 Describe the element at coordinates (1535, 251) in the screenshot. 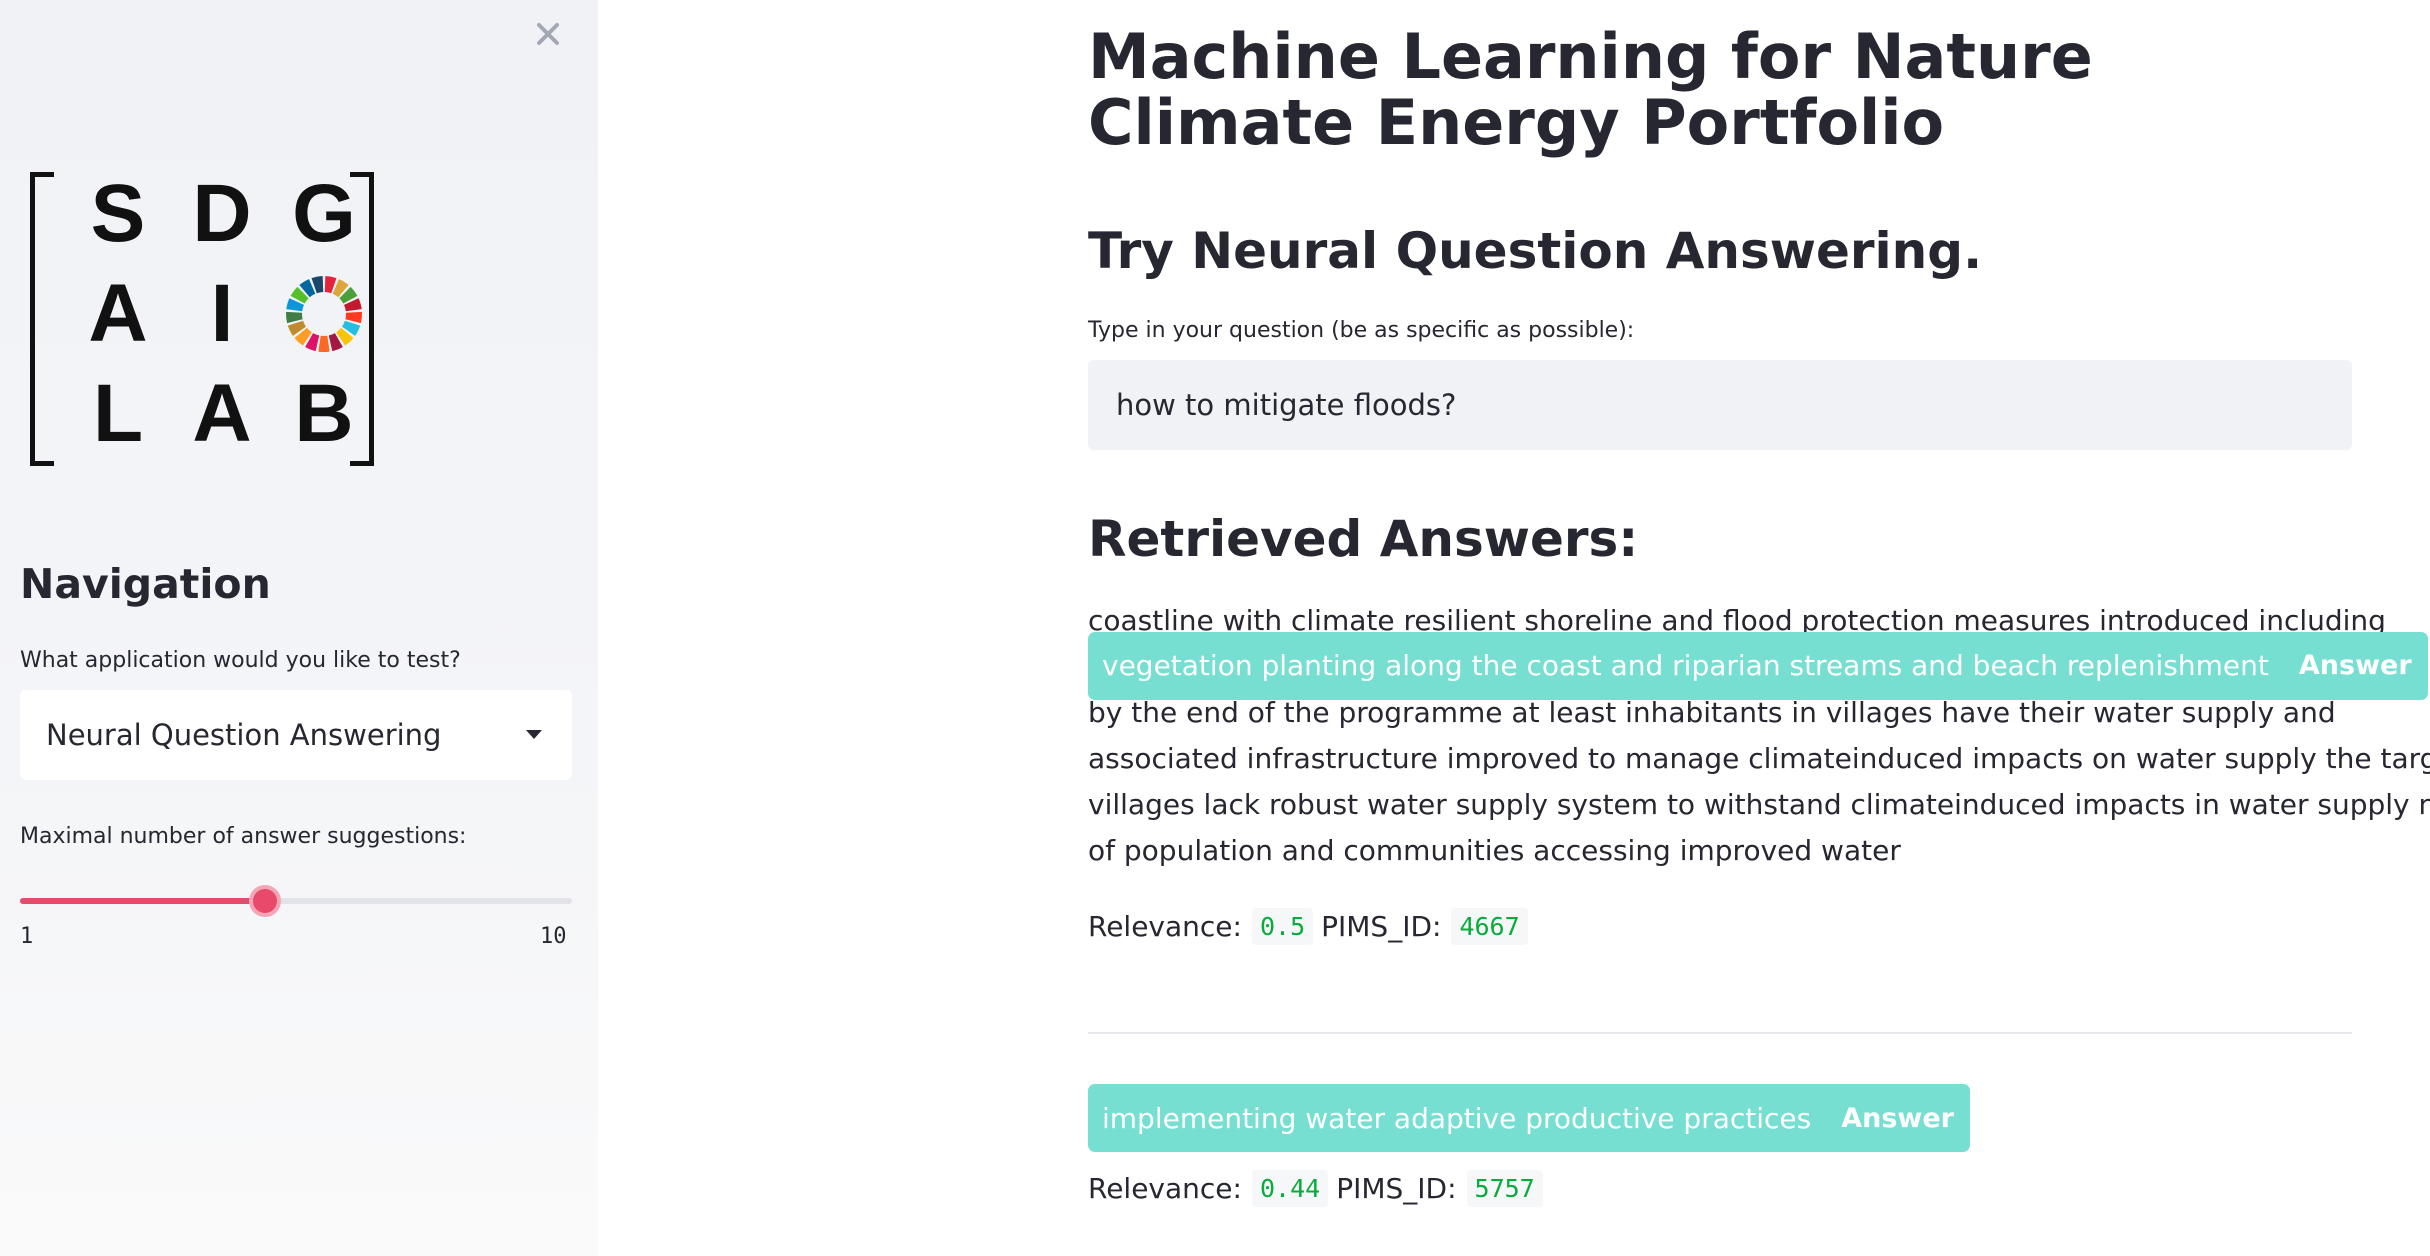

I see `section-heading-try-qa: Try Neural Question Answering.` at that location.